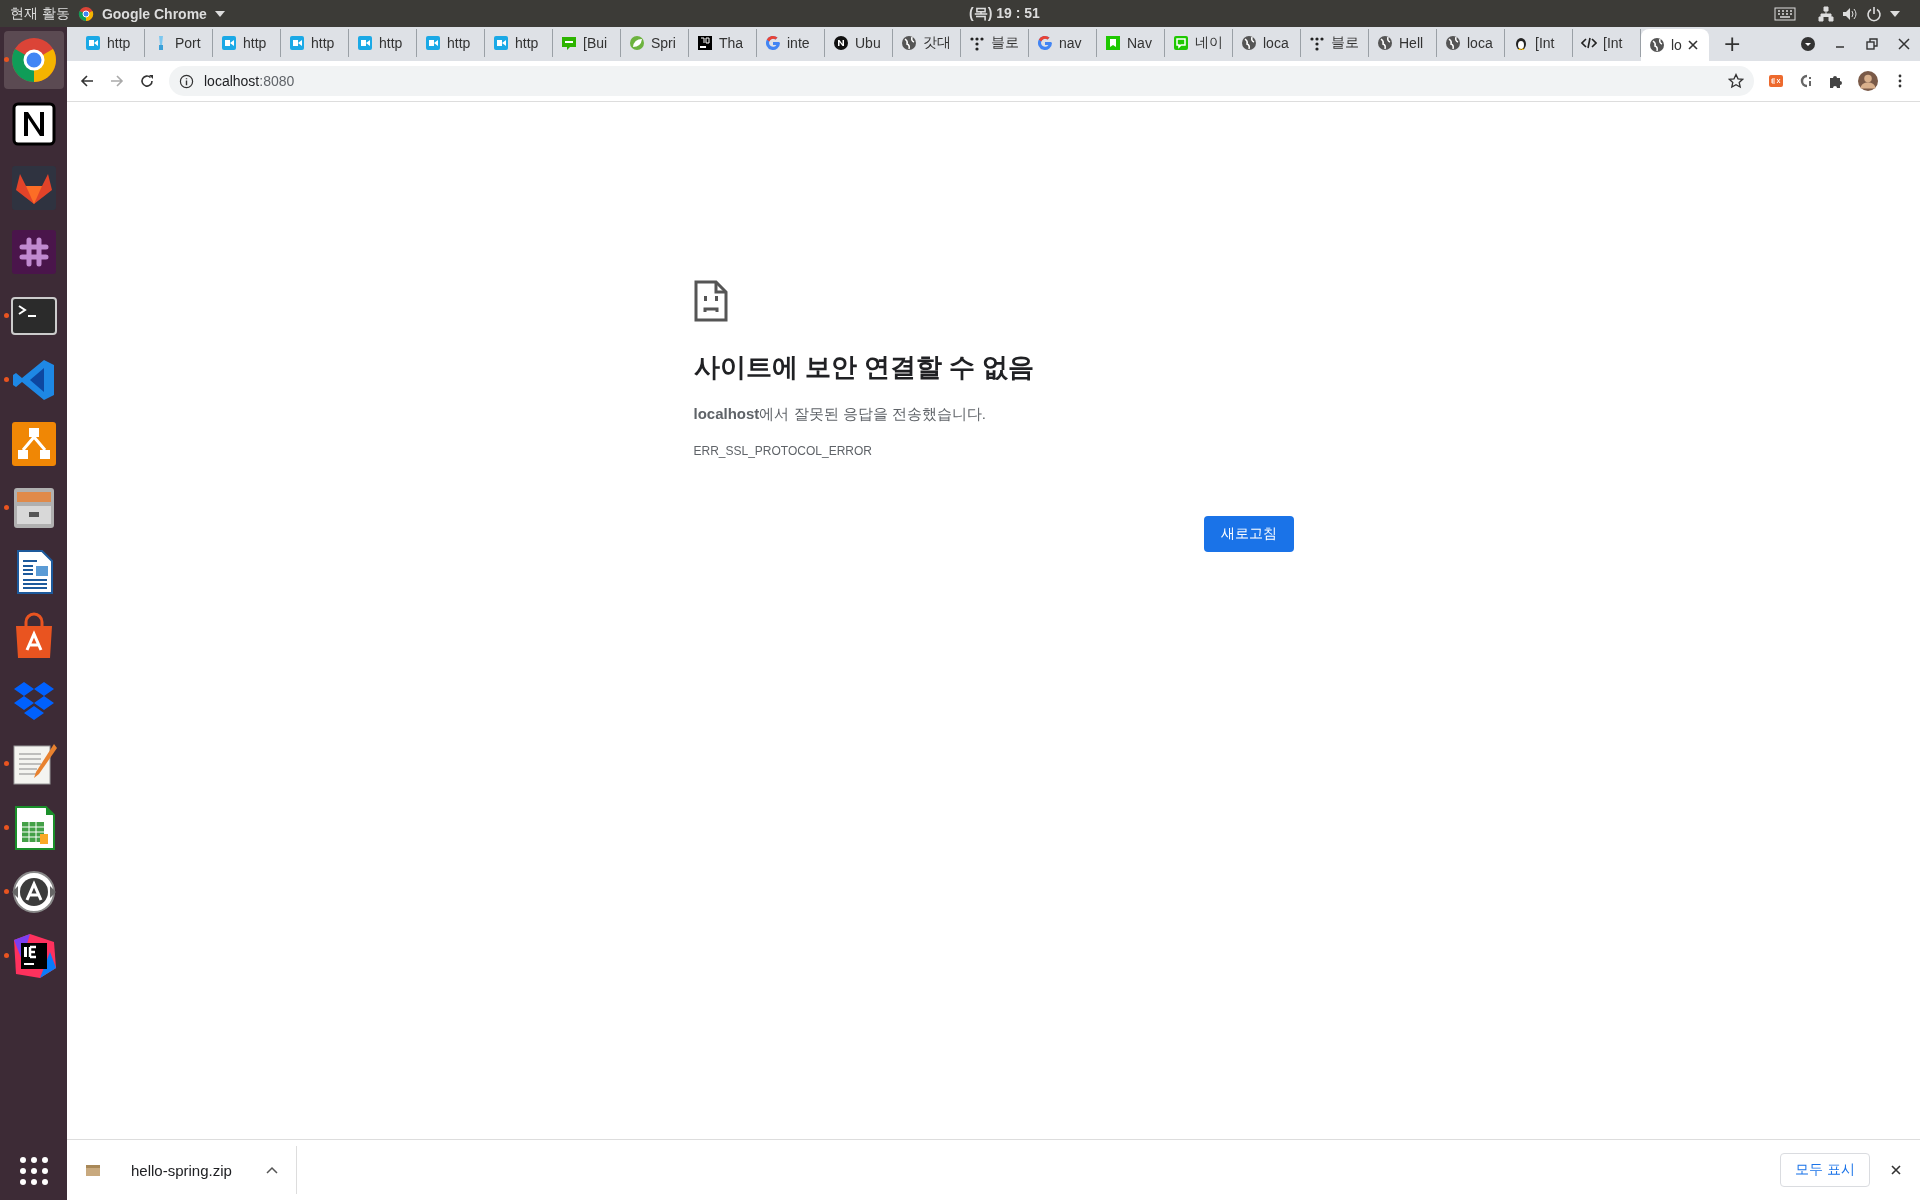 This screenshot has height=1200, width=1920. What do you see at coordinates (271, 1170) in the screenshot?
I see `chevron-up-icon` at bounding box center [271, 1170].